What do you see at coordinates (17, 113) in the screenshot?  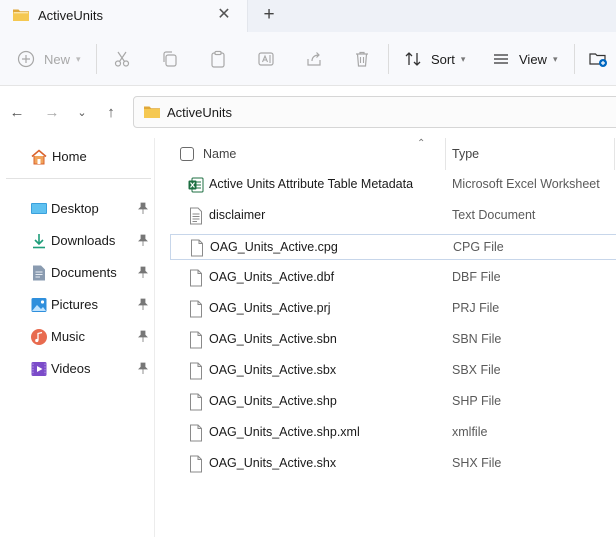 I see `back-arrow-icon: ←` at bounding box center [17, 113].